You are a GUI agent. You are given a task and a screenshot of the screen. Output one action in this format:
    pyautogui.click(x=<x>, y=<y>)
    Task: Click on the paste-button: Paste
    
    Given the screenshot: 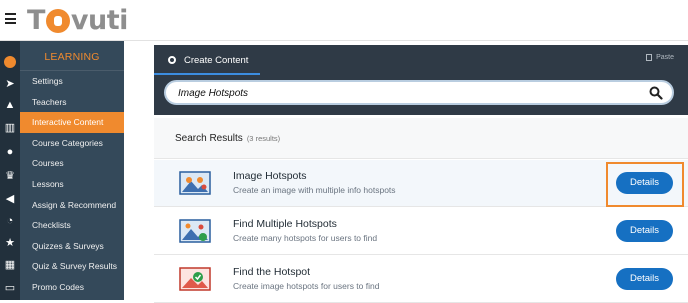 What is the action you would take?
    pyautogui.click(x=660, y=57)
    